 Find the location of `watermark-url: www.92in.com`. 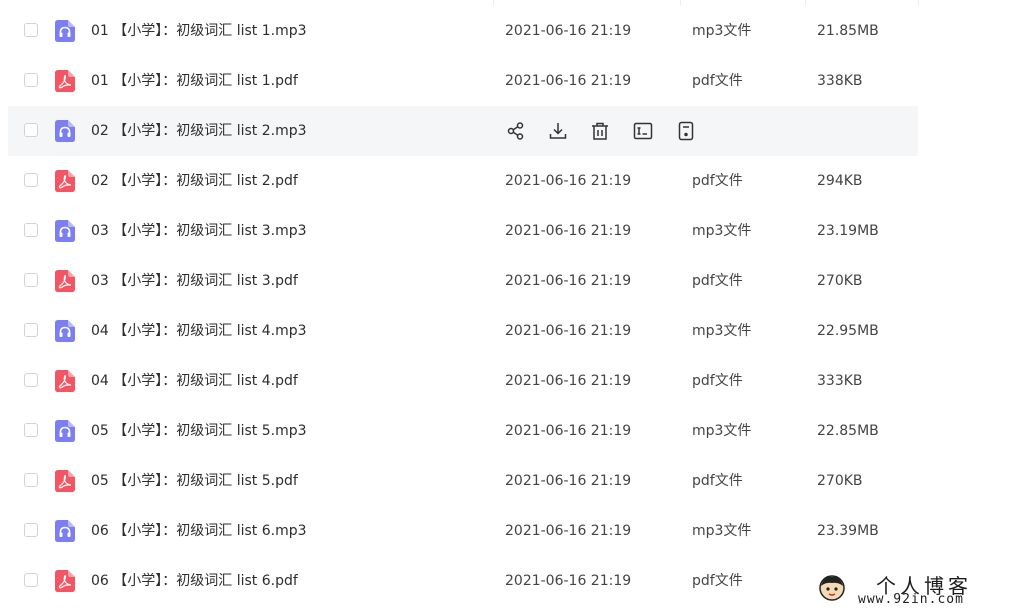

watermark-url: www.92in.com is located at coordinates (911, 599).